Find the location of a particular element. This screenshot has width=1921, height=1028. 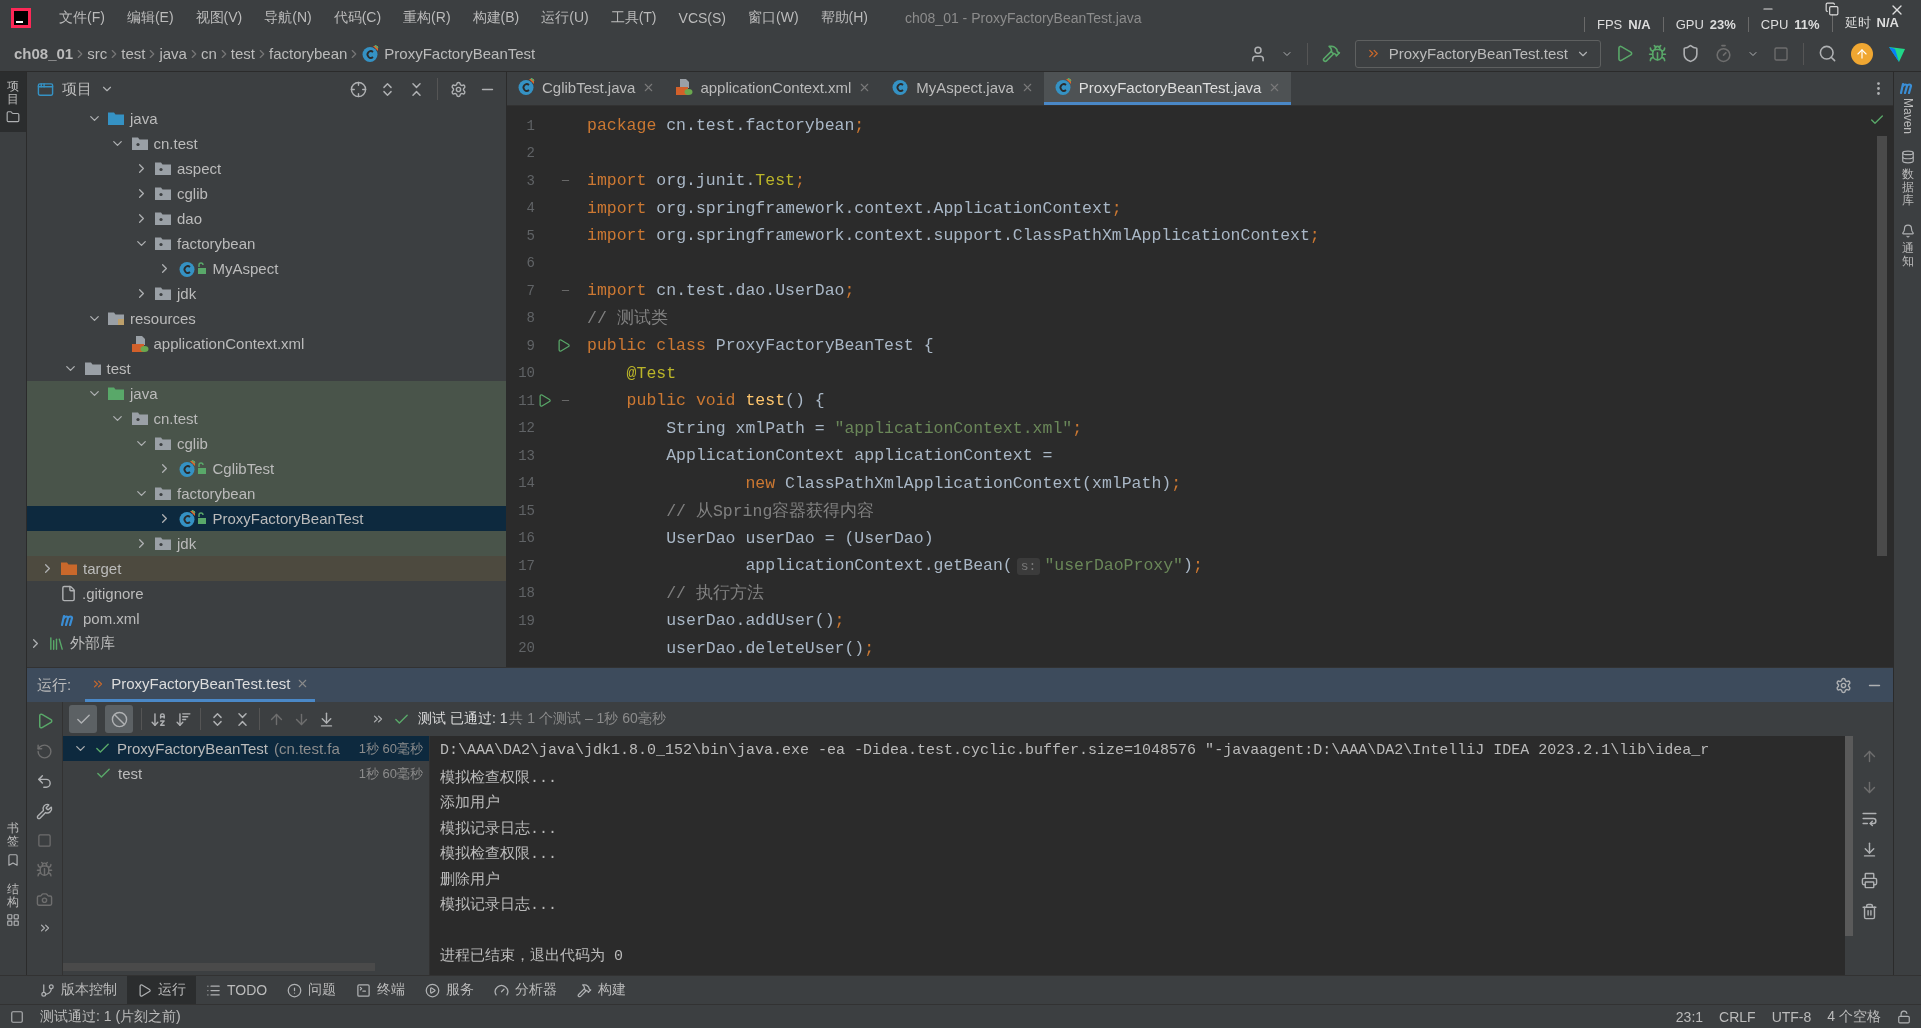

breadcrumb: src is located at coordinates (97, 53).